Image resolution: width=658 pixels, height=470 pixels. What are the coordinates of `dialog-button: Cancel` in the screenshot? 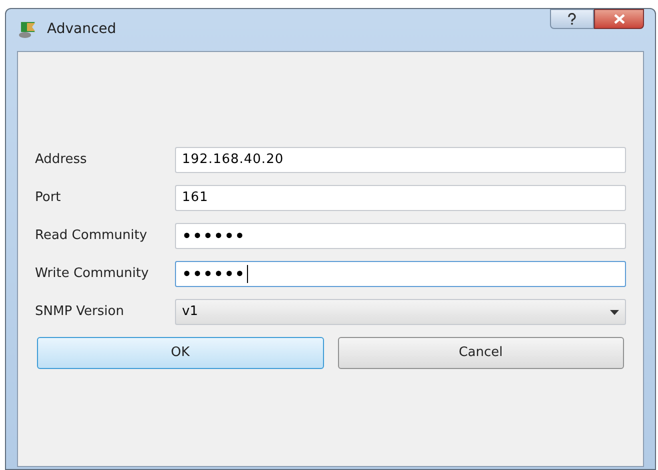 It's located at (481, 353).